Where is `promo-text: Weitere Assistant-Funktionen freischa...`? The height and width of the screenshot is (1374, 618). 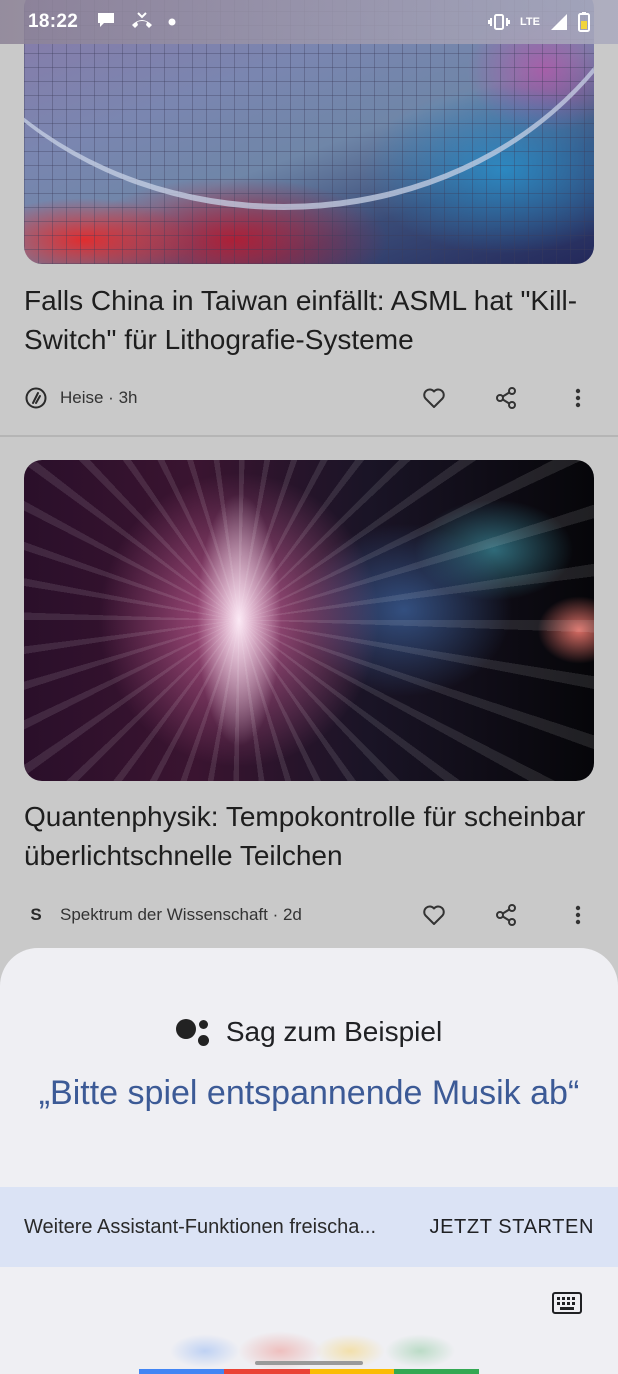 promo-text: Weitere Assistant-Funktionen freischa... is located at coordinates (200, 1226).